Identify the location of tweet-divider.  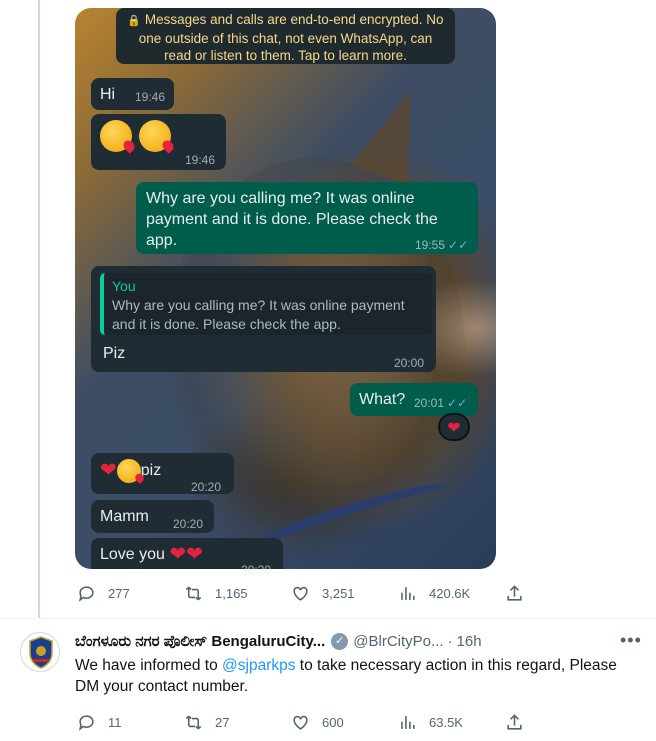
(328, 618).